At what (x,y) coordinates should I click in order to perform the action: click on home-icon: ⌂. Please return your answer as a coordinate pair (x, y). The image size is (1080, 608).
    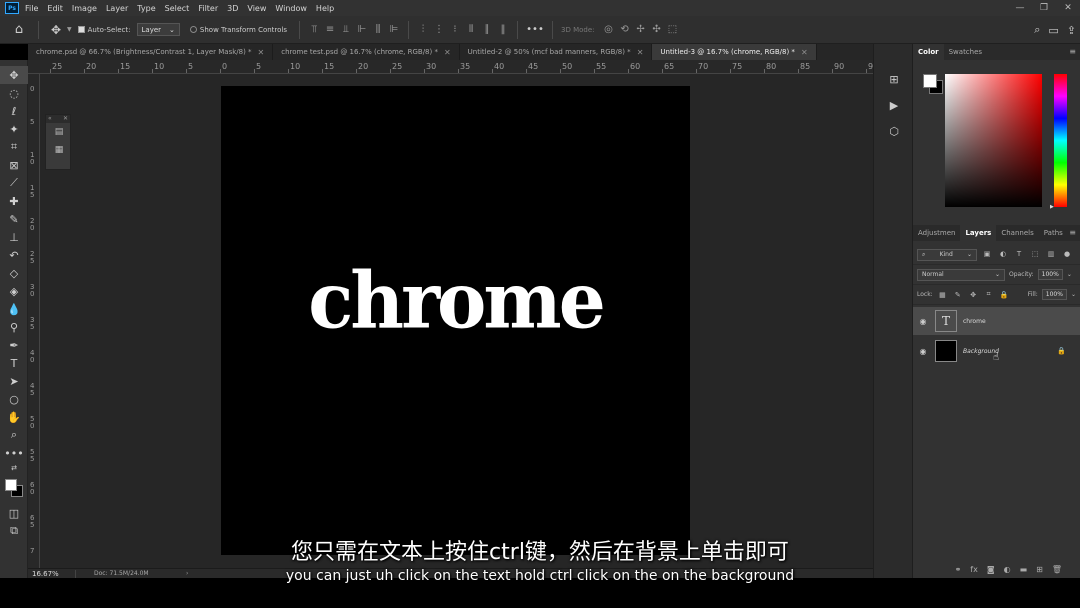
    Looking at the image, I should click on (19, 30).